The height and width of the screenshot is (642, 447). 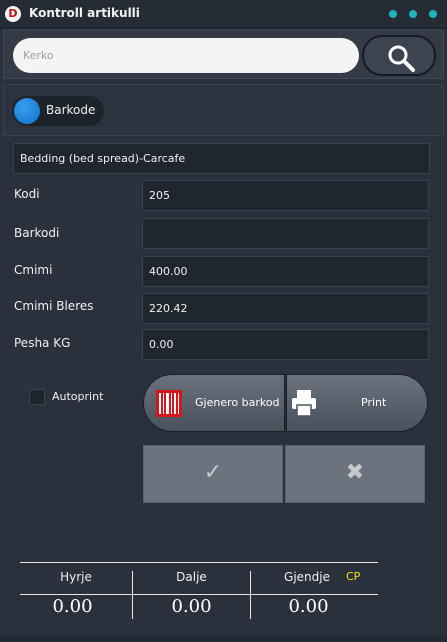 I want to click on pesha-kg-label: Pesha KG, so click(x=42, y=343).